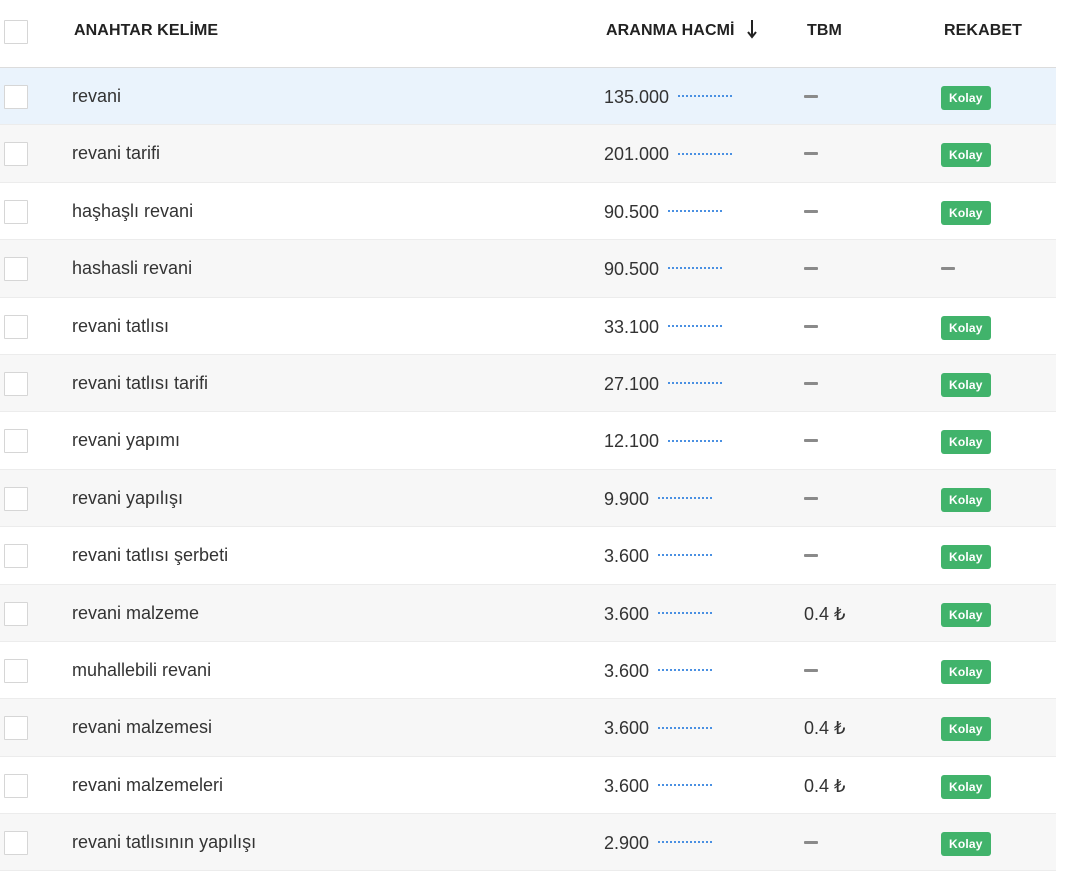 The image size is (1068, 877). I want to click on table-row: revani tatlısı şerbeti 3.600 Kolay, so click(528, 556).